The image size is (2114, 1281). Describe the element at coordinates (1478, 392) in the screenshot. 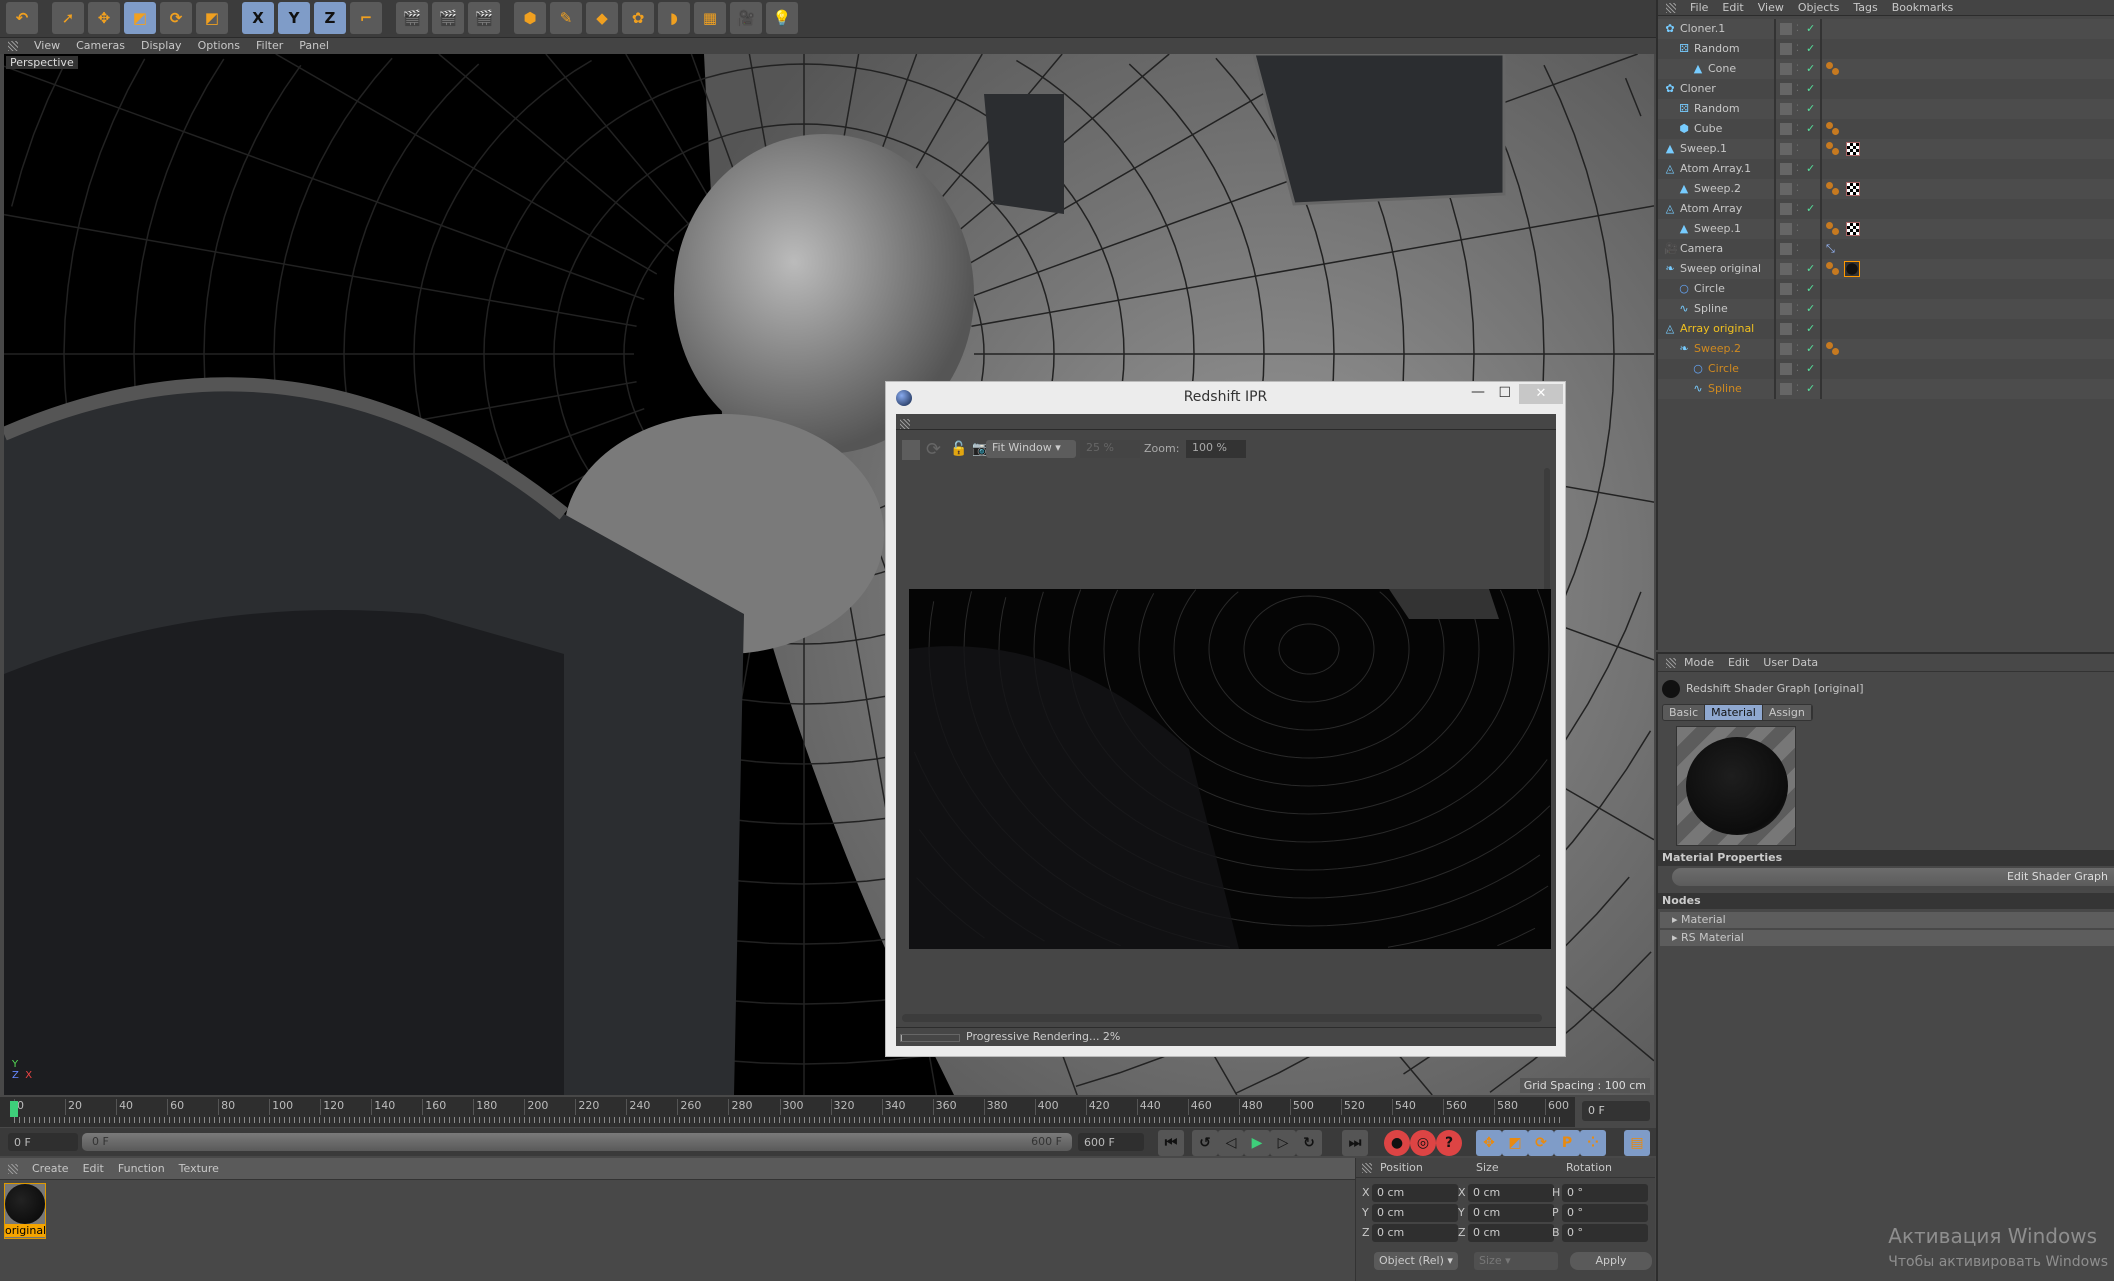

I see `minimize-button: —` at that location.